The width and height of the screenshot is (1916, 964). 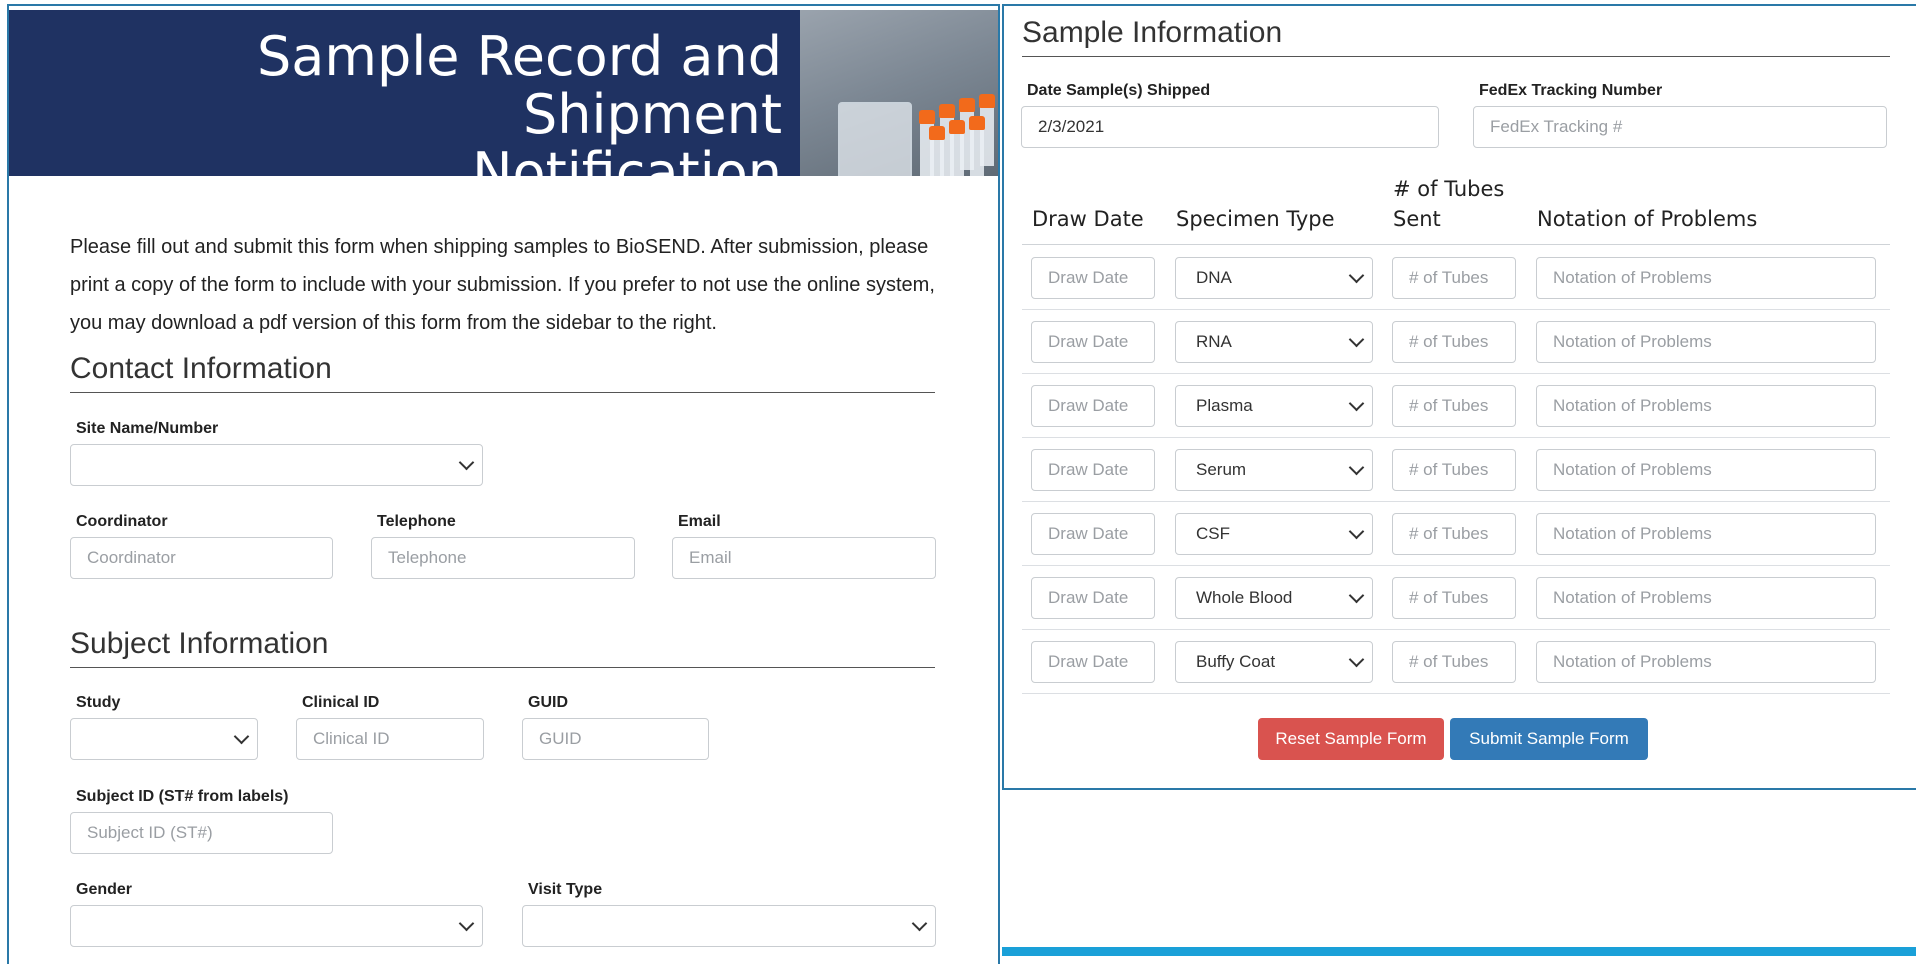 What do you see at coordinates (1236, 661) in the screenshot?
I see `specimen-type-value: Buffy Coat` at bounding box center [1236, 661].